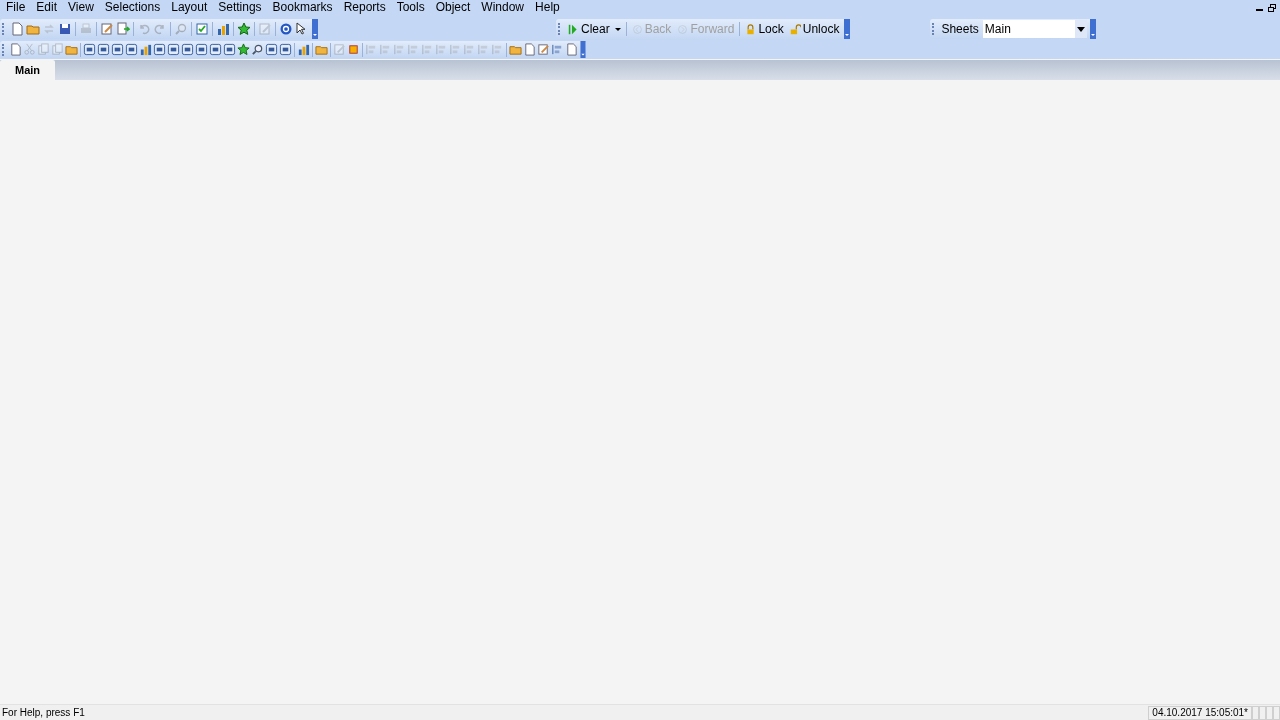 The image size is (1280, 720). What do you see at coordinates (65, 29) in the screenshot?
I see `save-icon` at bounding box center [65, 29].